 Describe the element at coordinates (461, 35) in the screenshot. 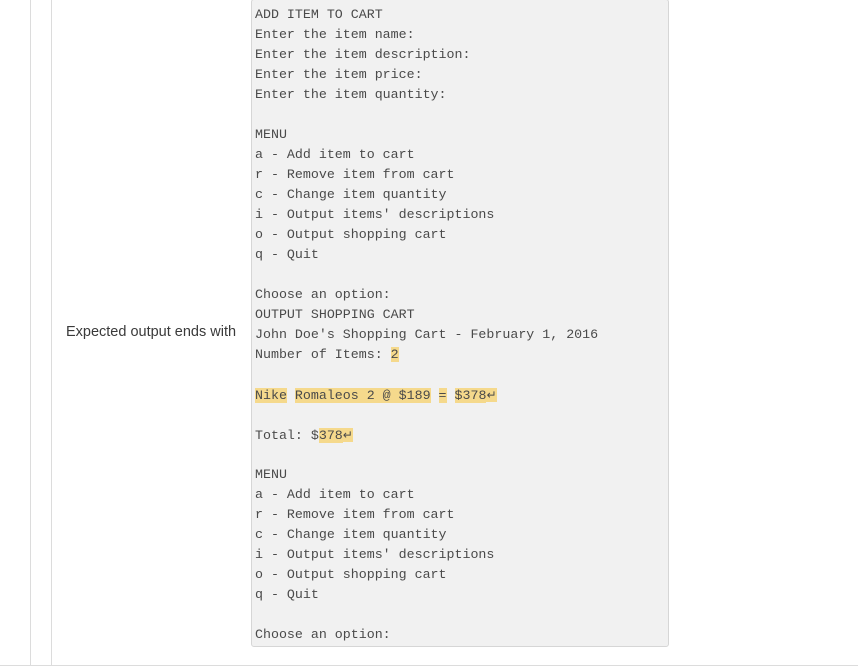

I see `console-line: Enter the item name:` at that location.